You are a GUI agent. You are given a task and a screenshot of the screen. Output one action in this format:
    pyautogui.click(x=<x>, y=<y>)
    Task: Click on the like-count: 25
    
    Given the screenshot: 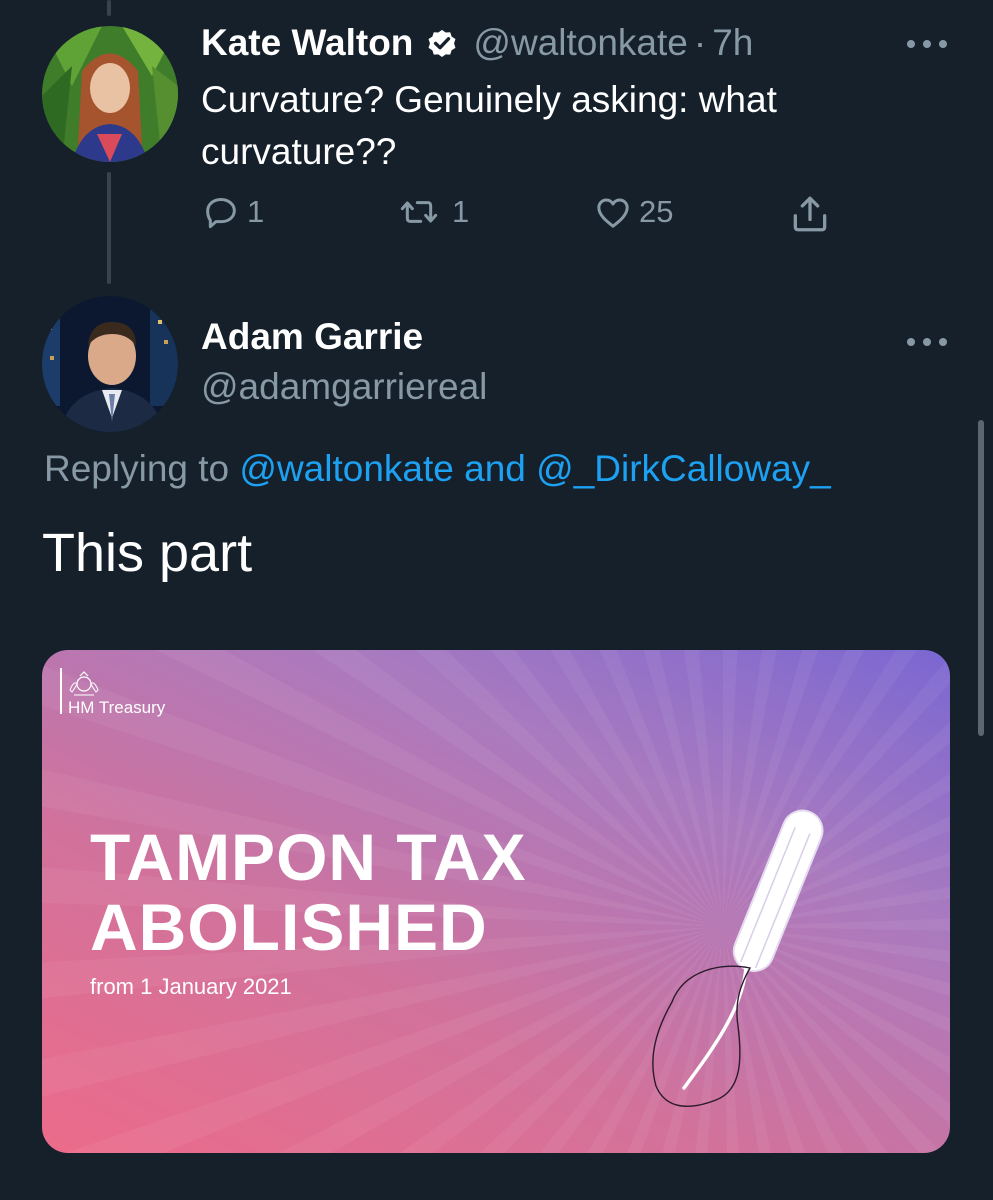 What is the action you would take?
    pyautogui.click(x=656, y=211)
    